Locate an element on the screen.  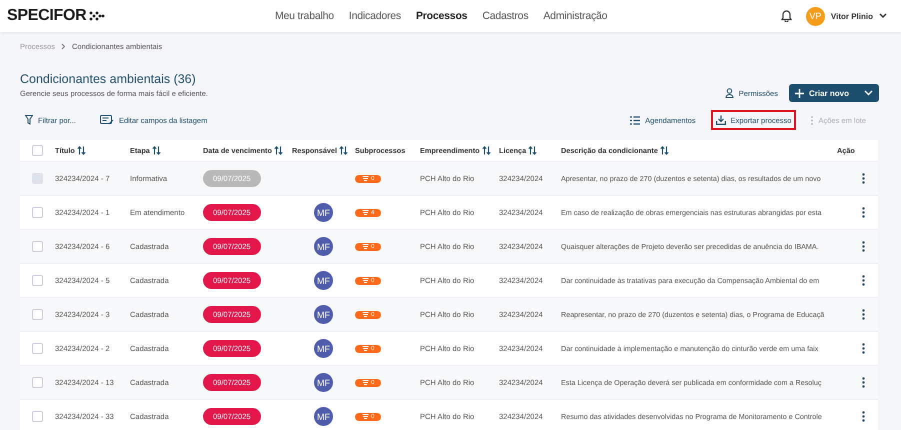
create-new-button: Criar novo is located at coordinates (833, 93).